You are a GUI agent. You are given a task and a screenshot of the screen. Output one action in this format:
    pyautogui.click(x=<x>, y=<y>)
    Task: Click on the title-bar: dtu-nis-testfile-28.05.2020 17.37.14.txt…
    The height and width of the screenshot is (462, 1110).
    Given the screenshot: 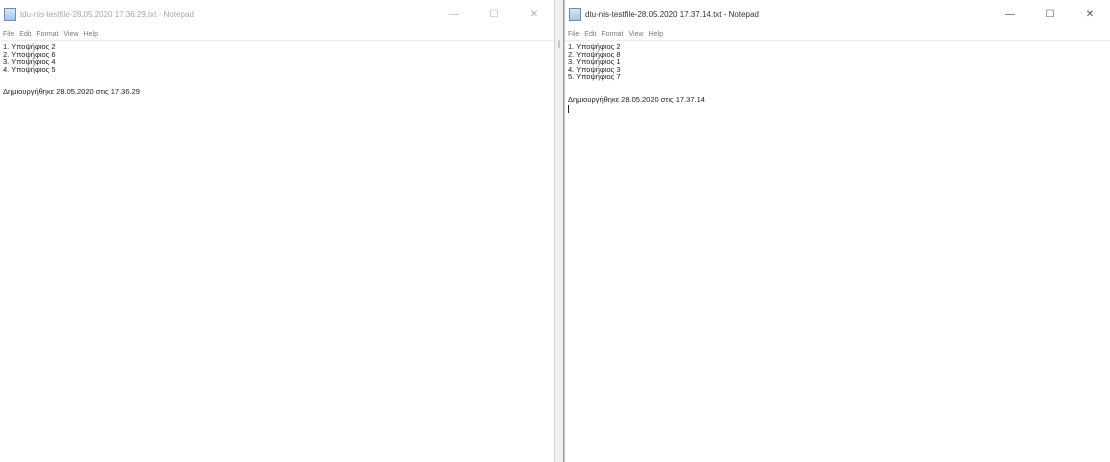 What is the action you would take?
    pyautogui.click(x=837, y=14)
    